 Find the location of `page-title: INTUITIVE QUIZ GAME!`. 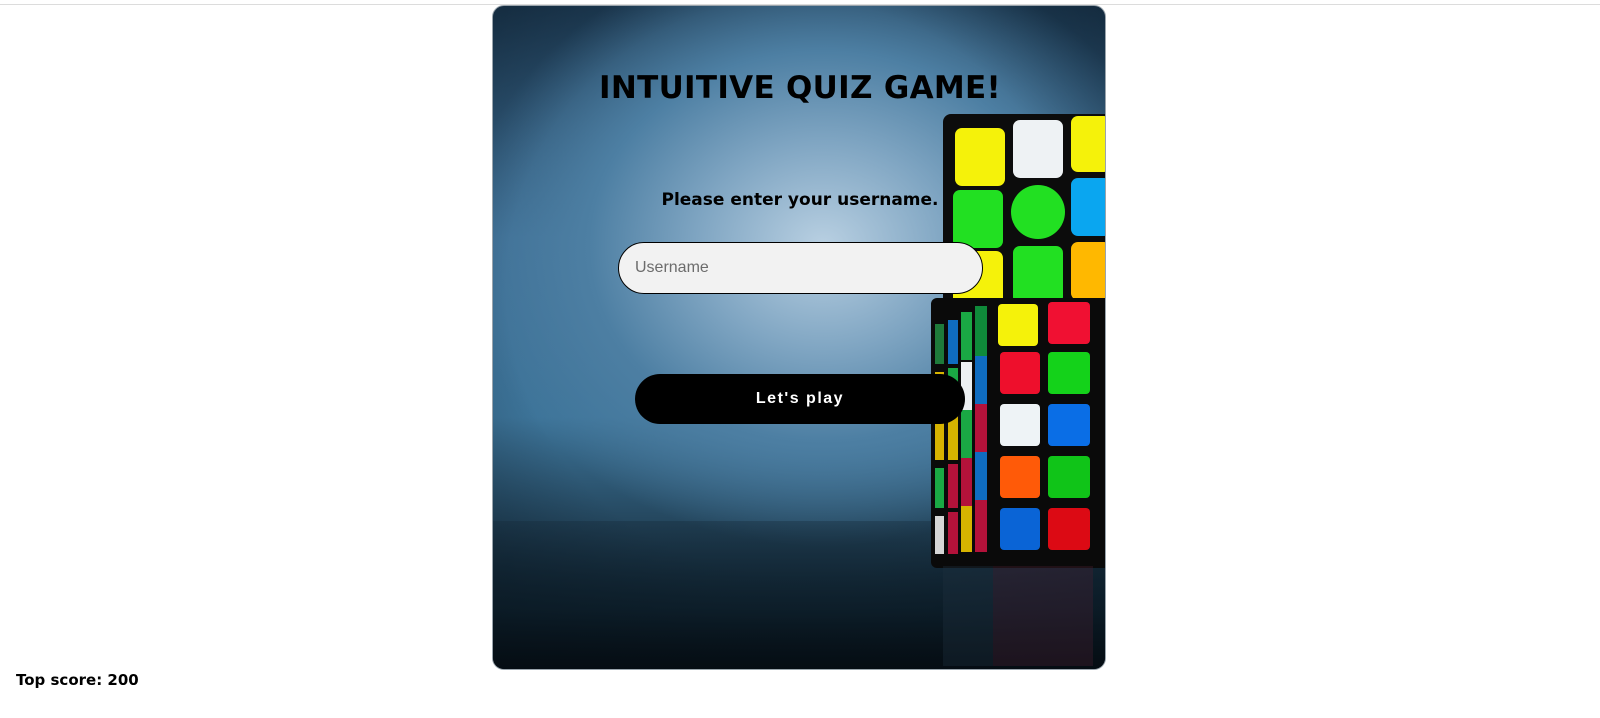

page-title: INTUITIVE QUIZ GAME! is located at coordinates (800, 88).